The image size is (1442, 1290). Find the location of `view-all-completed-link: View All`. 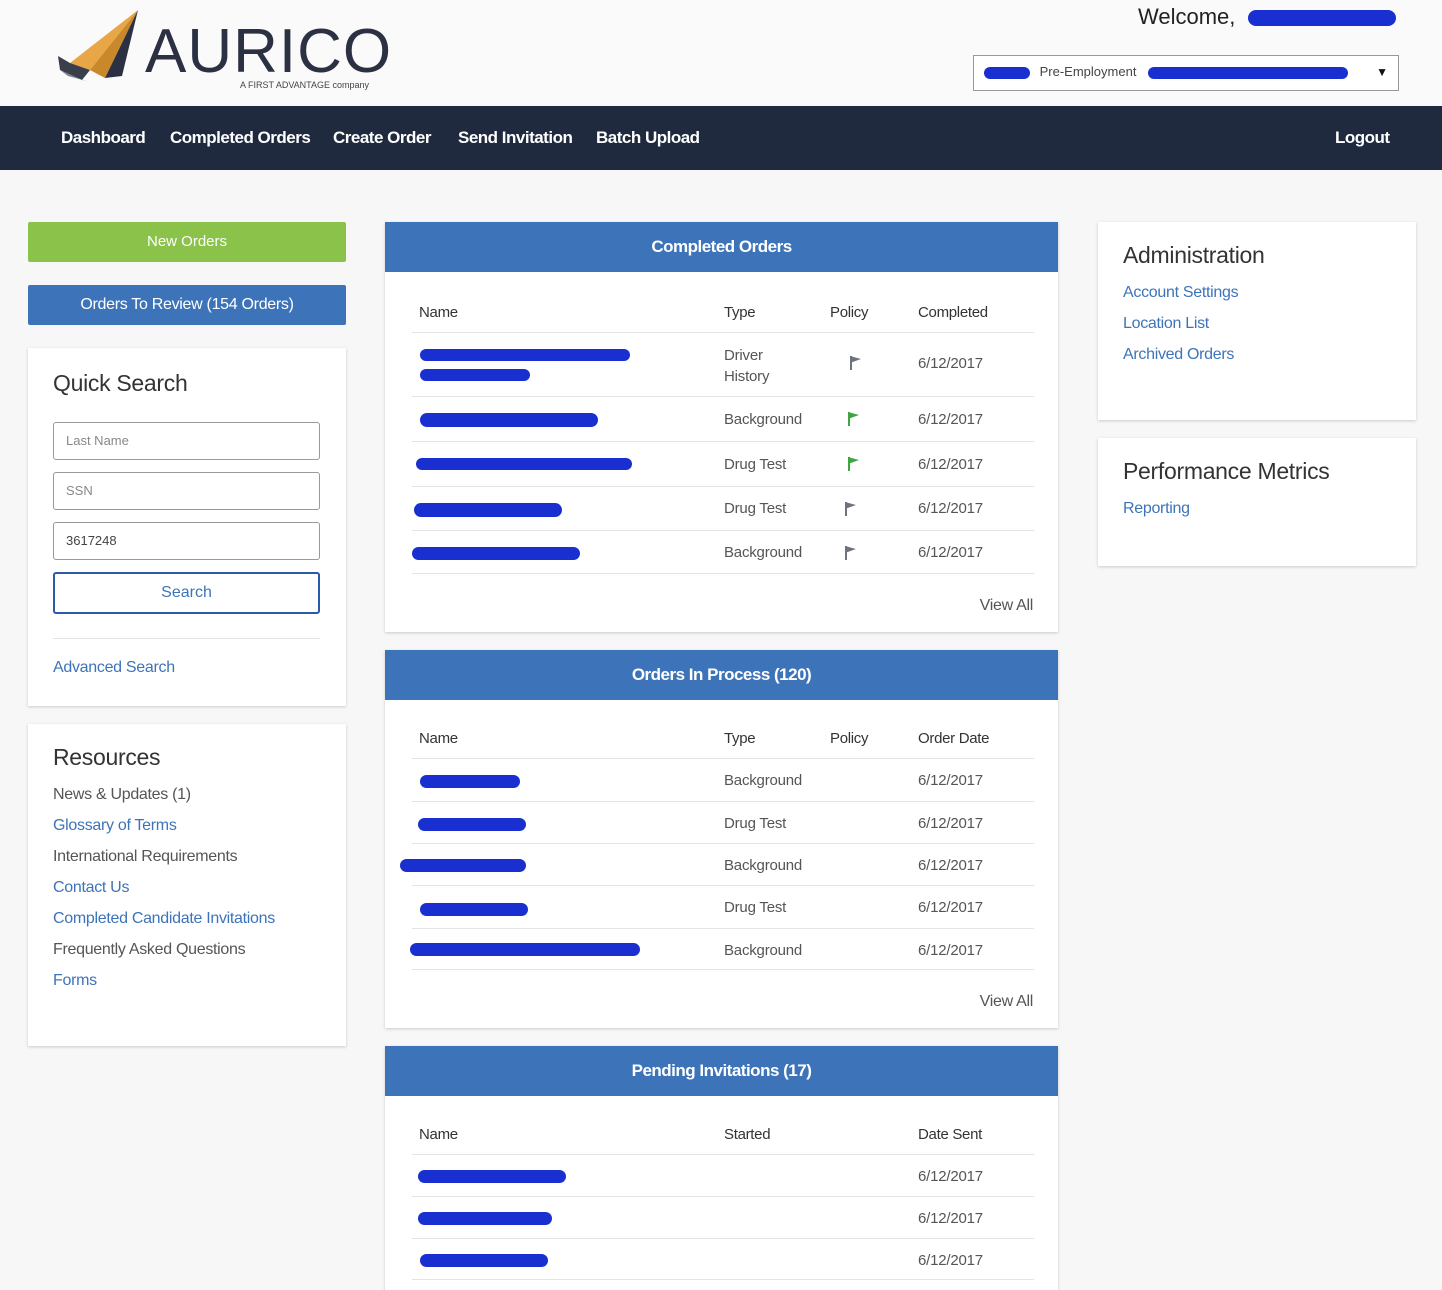

view-all-completed-link: View All is located at coordinates (1007, 606).